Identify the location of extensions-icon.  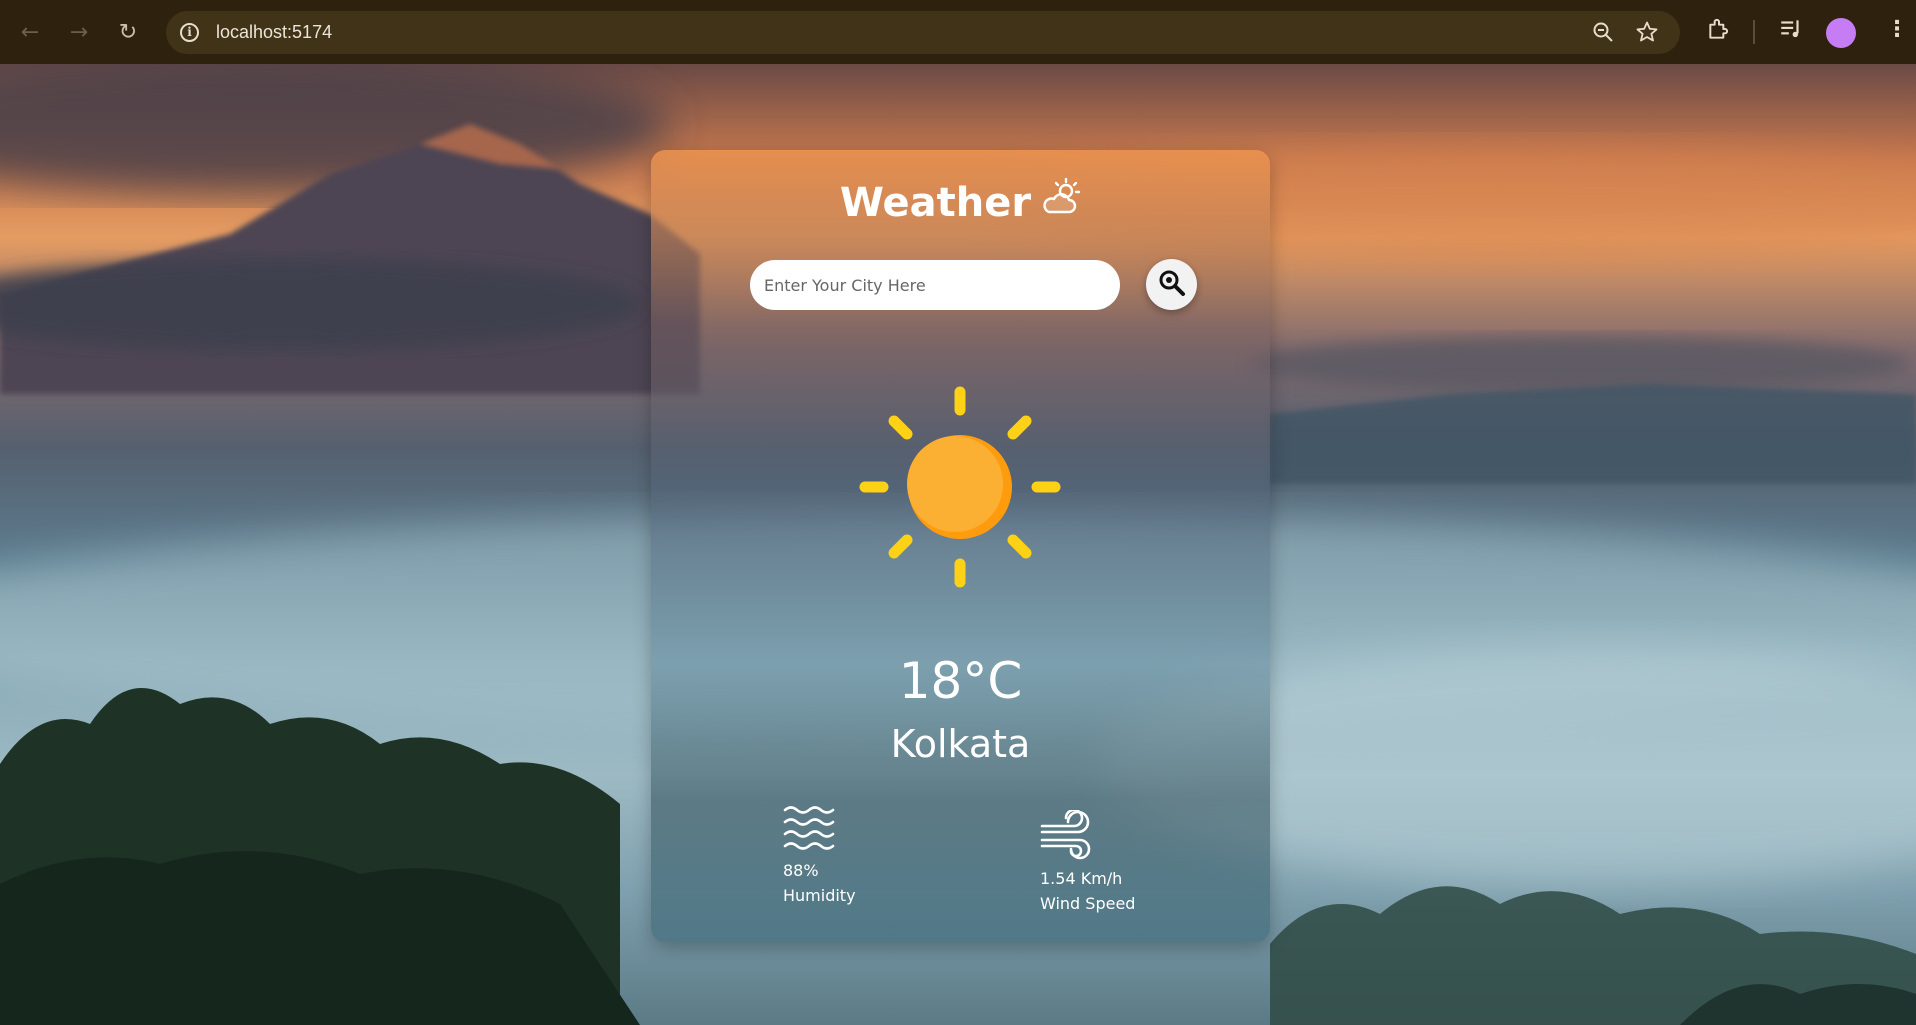
(1719, 32).